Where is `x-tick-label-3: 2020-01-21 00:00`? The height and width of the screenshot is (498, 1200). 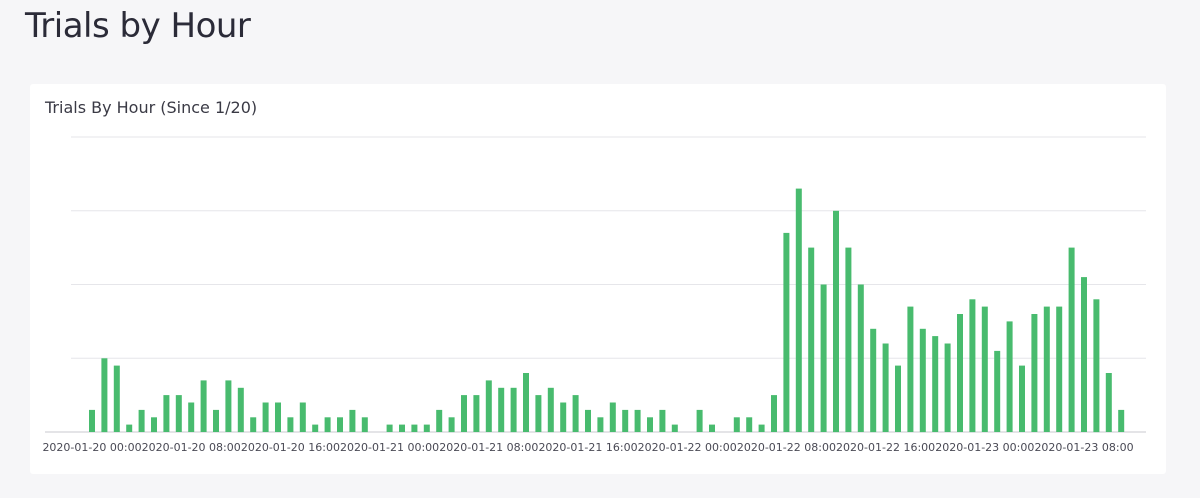 x-tick-label-3: 2020-01-21 00:00 is located at coordinates (389, 447).